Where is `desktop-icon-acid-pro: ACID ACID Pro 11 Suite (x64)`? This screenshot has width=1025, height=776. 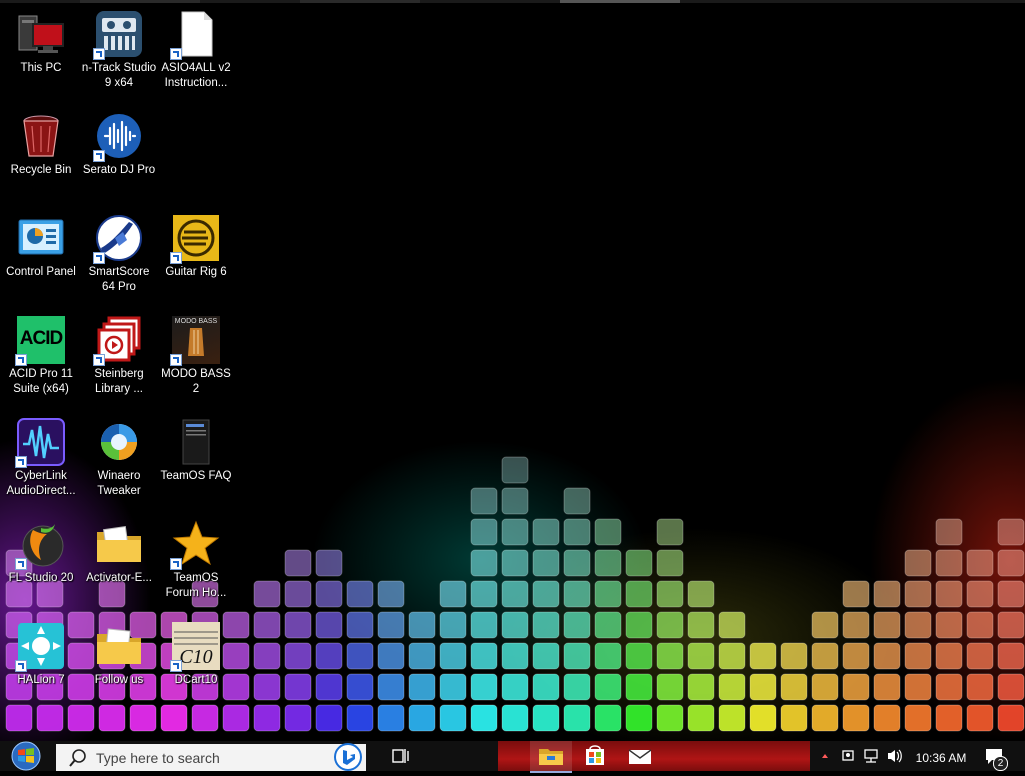
desktop-icon-acid-pro: ACID ACID Pro 11 Suite (x64) is located at coordinates (41, 356).